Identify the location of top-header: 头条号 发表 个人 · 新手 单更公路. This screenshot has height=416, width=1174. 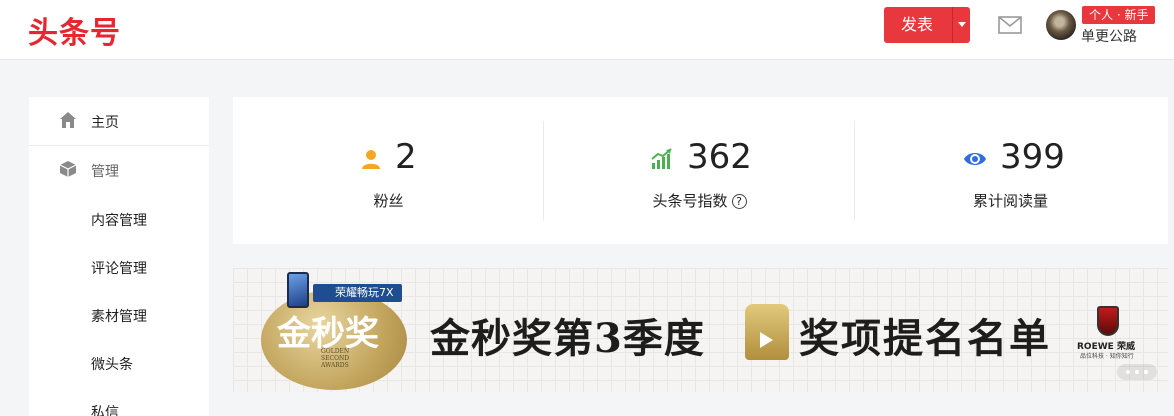
(587, 30).